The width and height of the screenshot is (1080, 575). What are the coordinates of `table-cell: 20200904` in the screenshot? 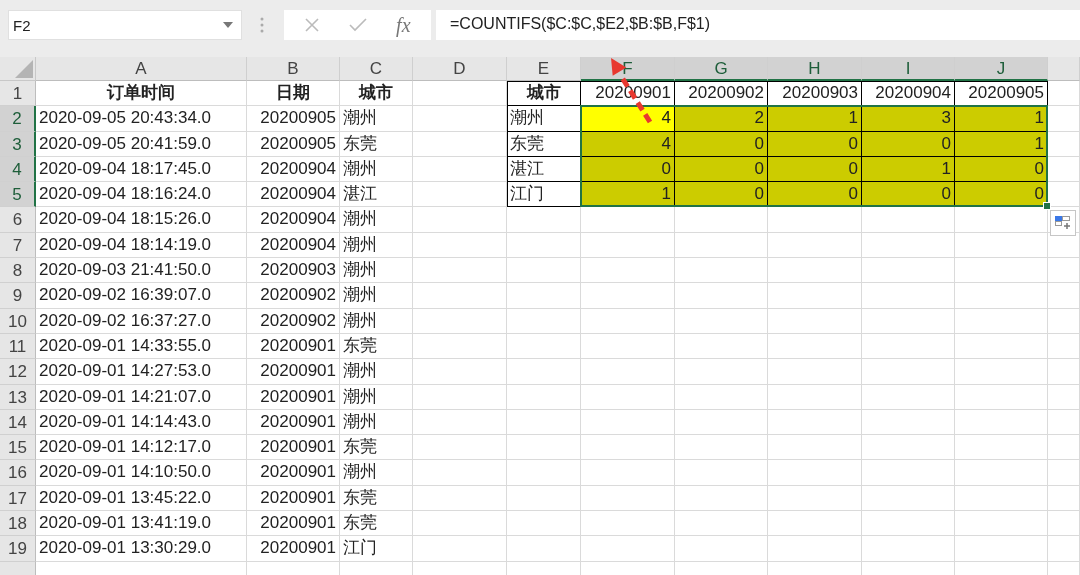 It's located at (293, 220).